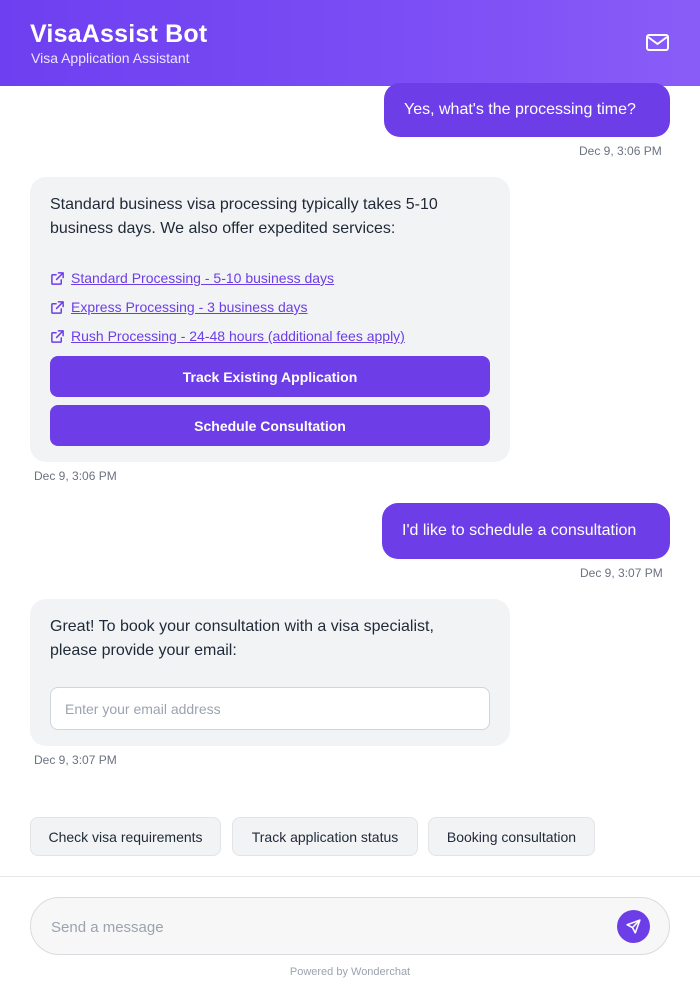 The height and width of the screenshot is (1000, 700). What do you see at coordinates (519, 530) in the screenshot?
I see `user-message-text: I'd like to schedule a consultation` at bounding box center [519, 530].